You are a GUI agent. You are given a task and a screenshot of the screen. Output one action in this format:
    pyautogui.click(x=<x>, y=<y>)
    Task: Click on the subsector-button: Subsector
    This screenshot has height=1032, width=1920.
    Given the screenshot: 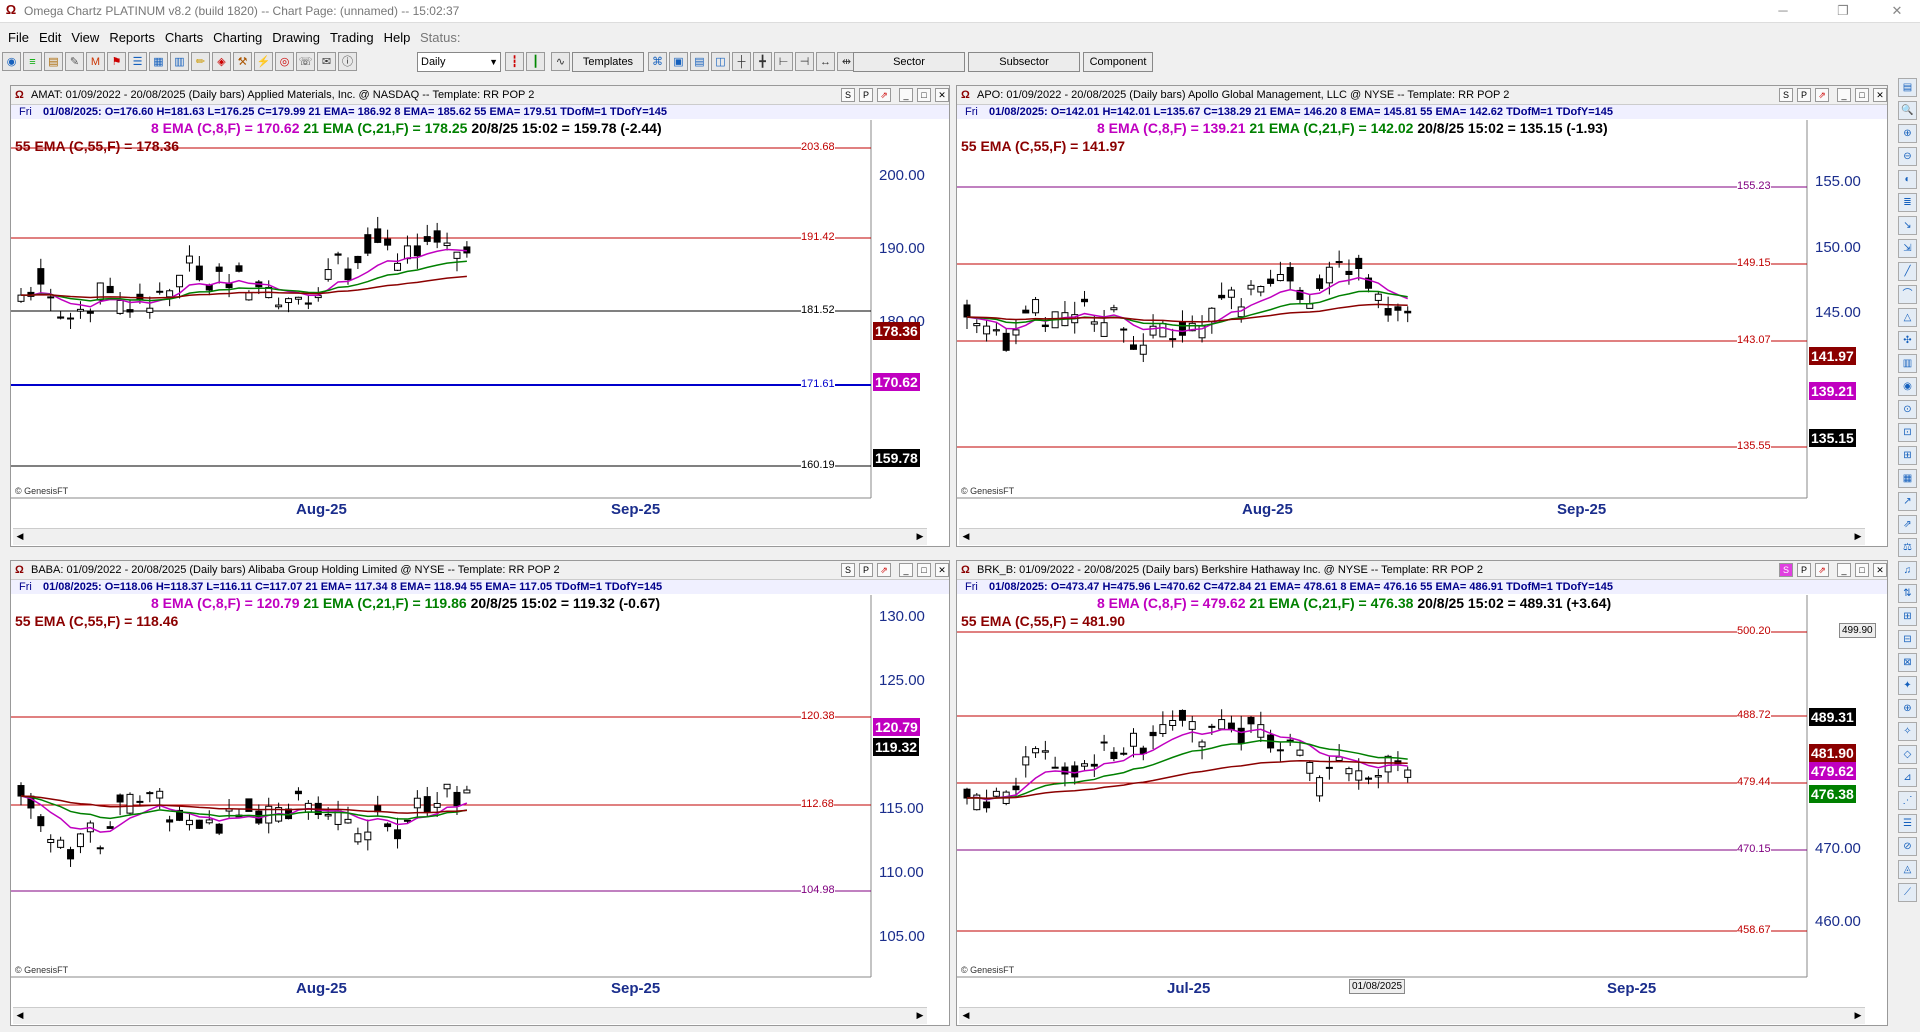 What is the action you would take?
    pyautogui.click(x=1024, y=62)
    